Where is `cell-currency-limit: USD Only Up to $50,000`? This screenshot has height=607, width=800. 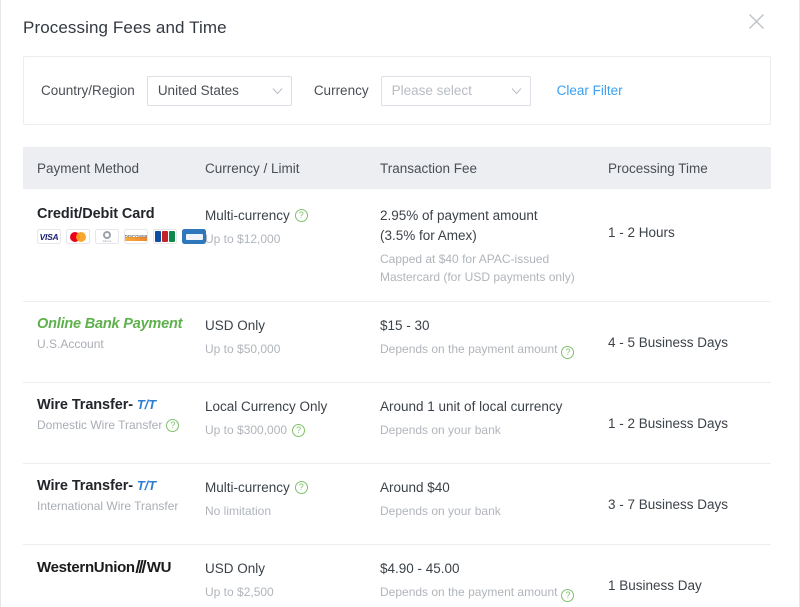
cell-currency-limit: USD Only Up to $50,000 is located at coordinates (292, 336).